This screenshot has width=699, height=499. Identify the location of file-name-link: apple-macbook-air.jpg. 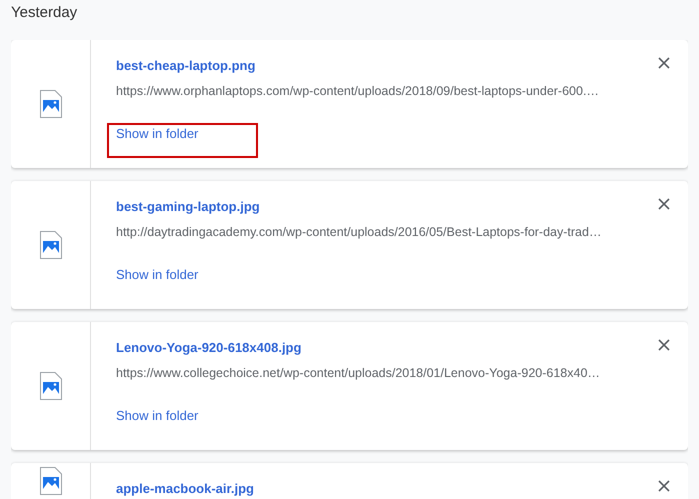
(185, 489).